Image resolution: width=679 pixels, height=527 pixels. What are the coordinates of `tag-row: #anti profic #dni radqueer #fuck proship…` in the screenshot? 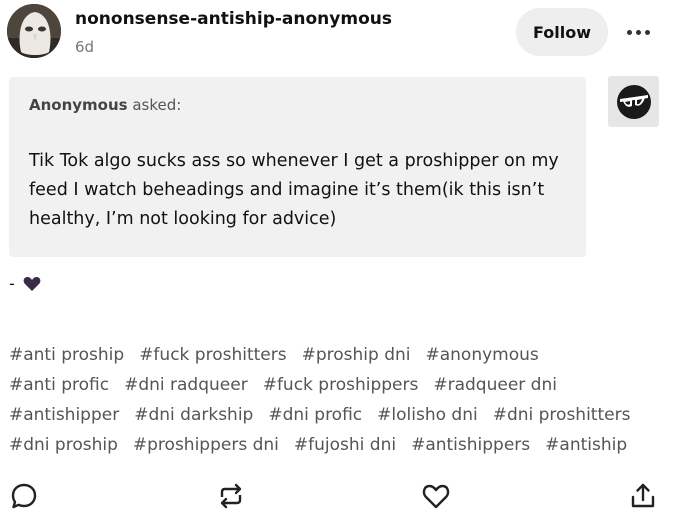 It's located at (341, 385).